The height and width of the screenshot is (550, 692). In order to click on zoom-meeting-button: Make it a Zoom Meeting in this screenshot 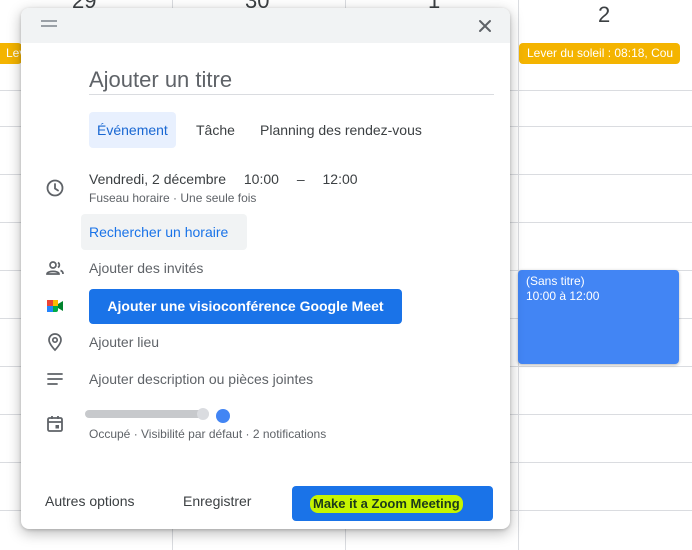, I will do `click(392, 503)`.